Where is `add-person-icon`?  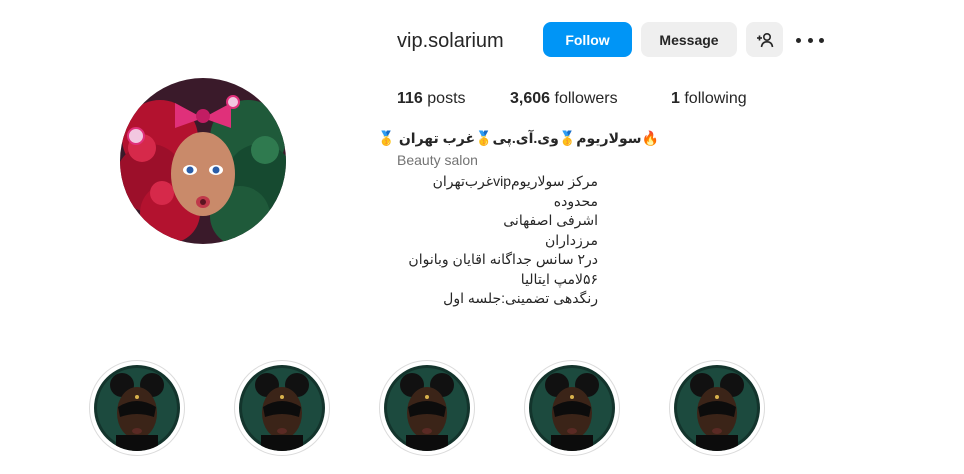 add-person-icon is located at coordinates (764, 39).